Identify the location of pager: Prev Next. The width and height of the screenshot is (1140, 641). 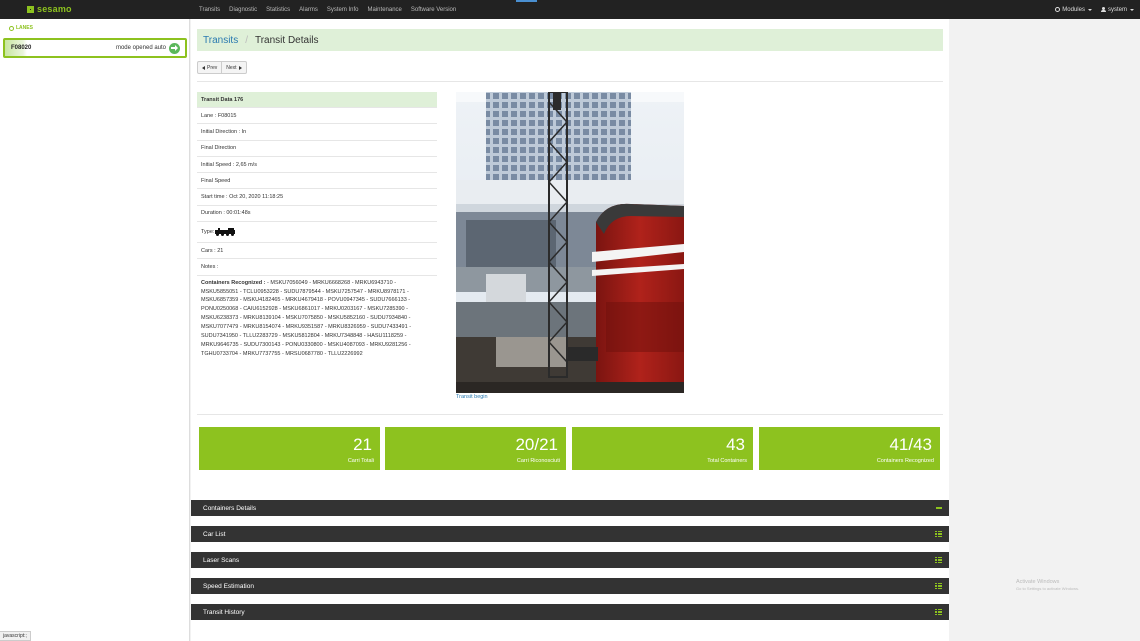
(222, 67).